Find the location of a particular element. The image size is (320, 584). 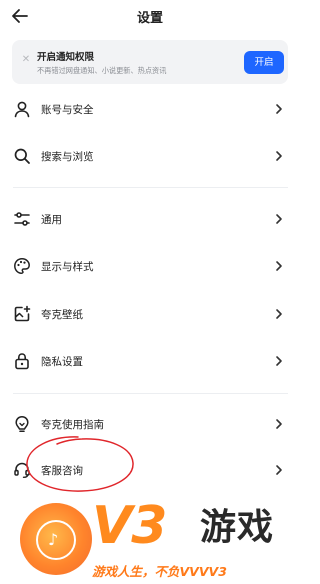

watermark-logo-glyph: ♪ is located at coordinates (53, 539).